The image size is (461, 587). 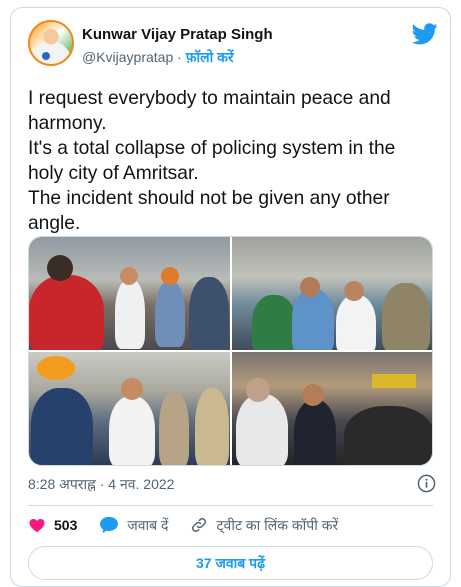 What do you see at coordinates (46, 56) in the screenshot?
I see `avatar-badge` at bounding box center [46, 56].